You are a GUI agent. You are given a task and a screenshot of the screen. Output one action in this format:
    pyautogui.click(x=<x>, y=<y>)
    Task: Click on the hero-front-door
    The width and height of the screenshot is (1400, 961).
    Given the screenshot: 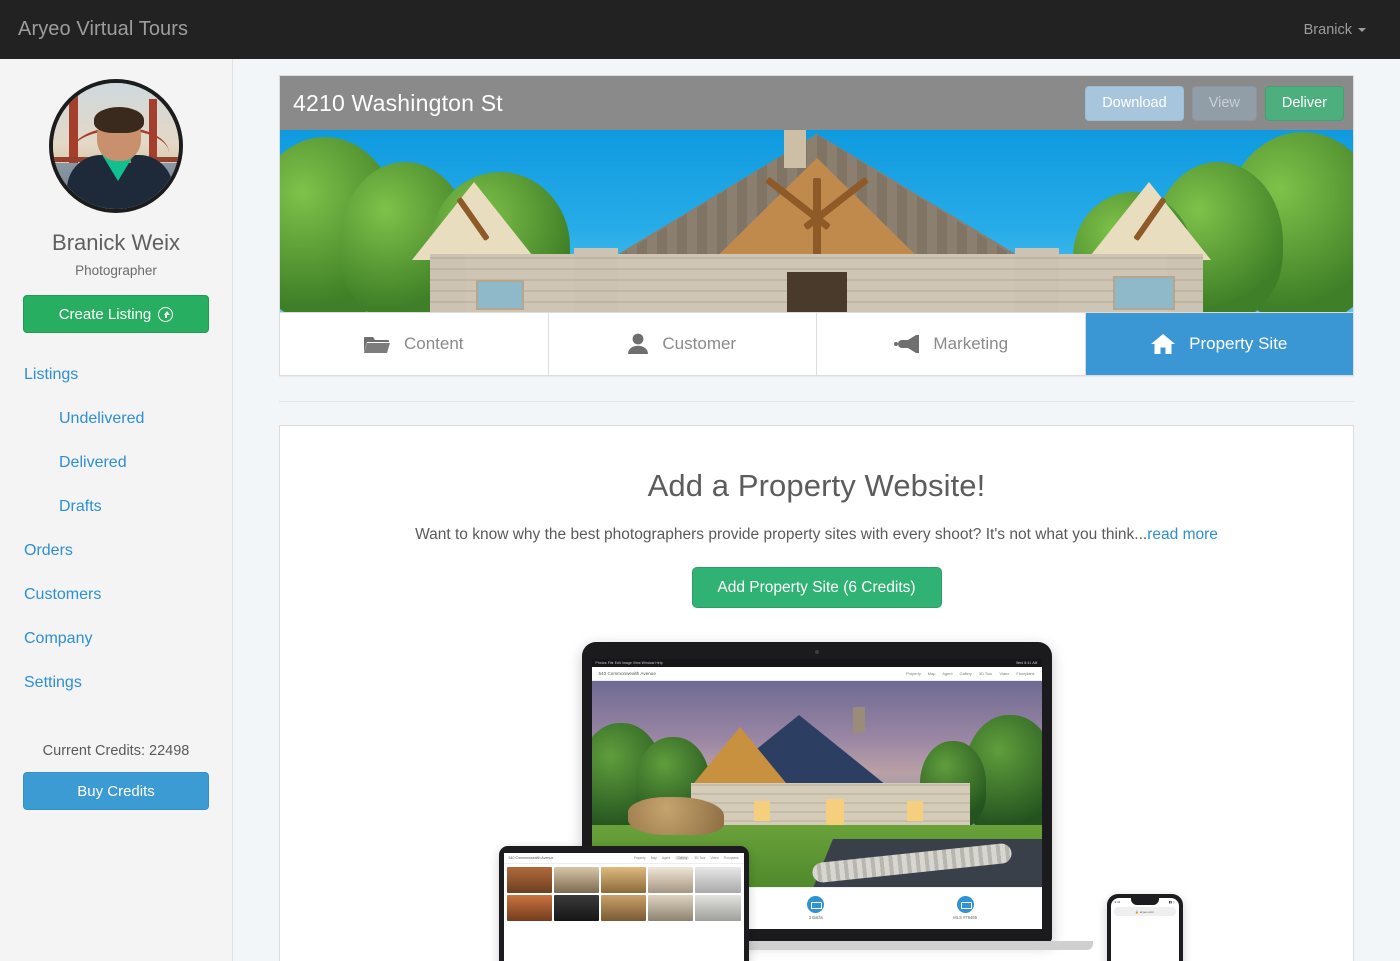 What is the action you would take?
    pyautogui.click(x=816, y=292)
    